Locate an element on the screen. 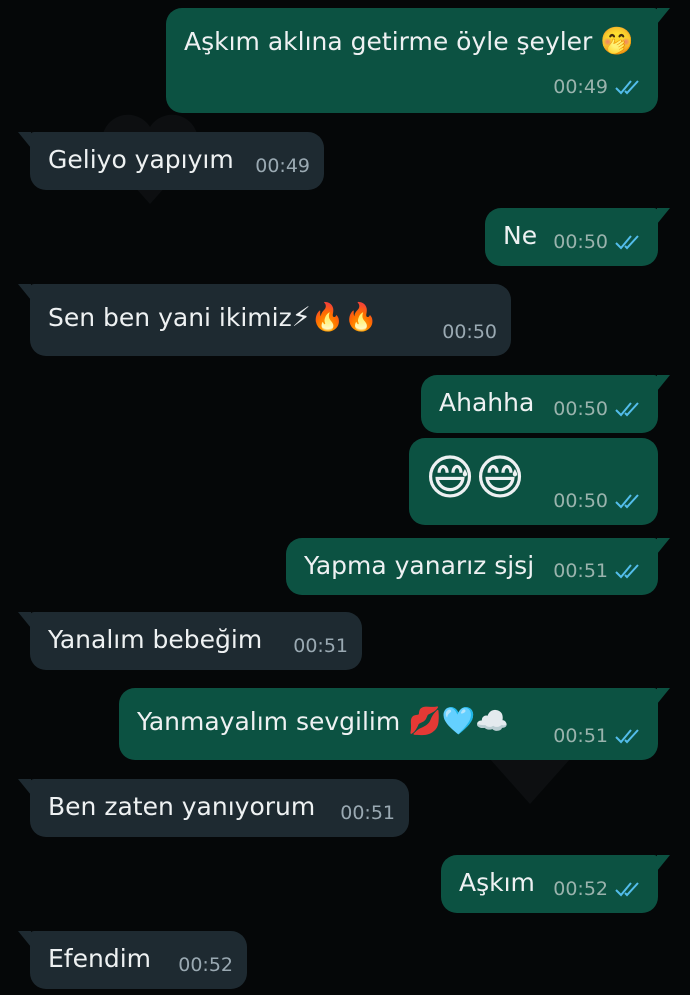  message-text: Yapma yanarız sjsj is located at coordinates (419, 565).